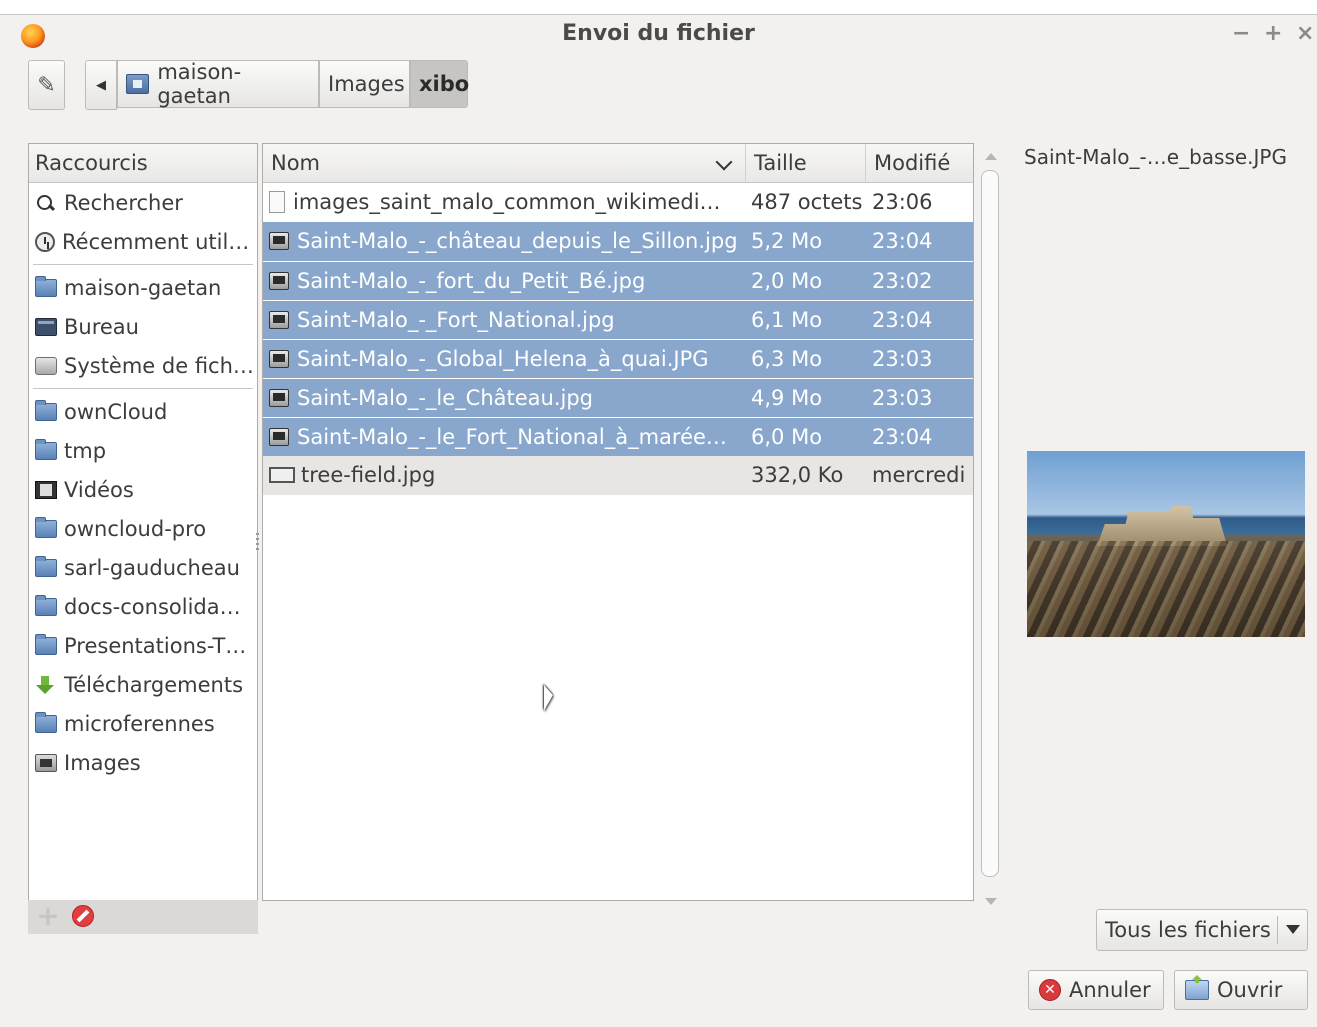 This screenshot has height=1027, width=1317. I want to click on sidebar-item-label: Vidéos, so click(99, 489).